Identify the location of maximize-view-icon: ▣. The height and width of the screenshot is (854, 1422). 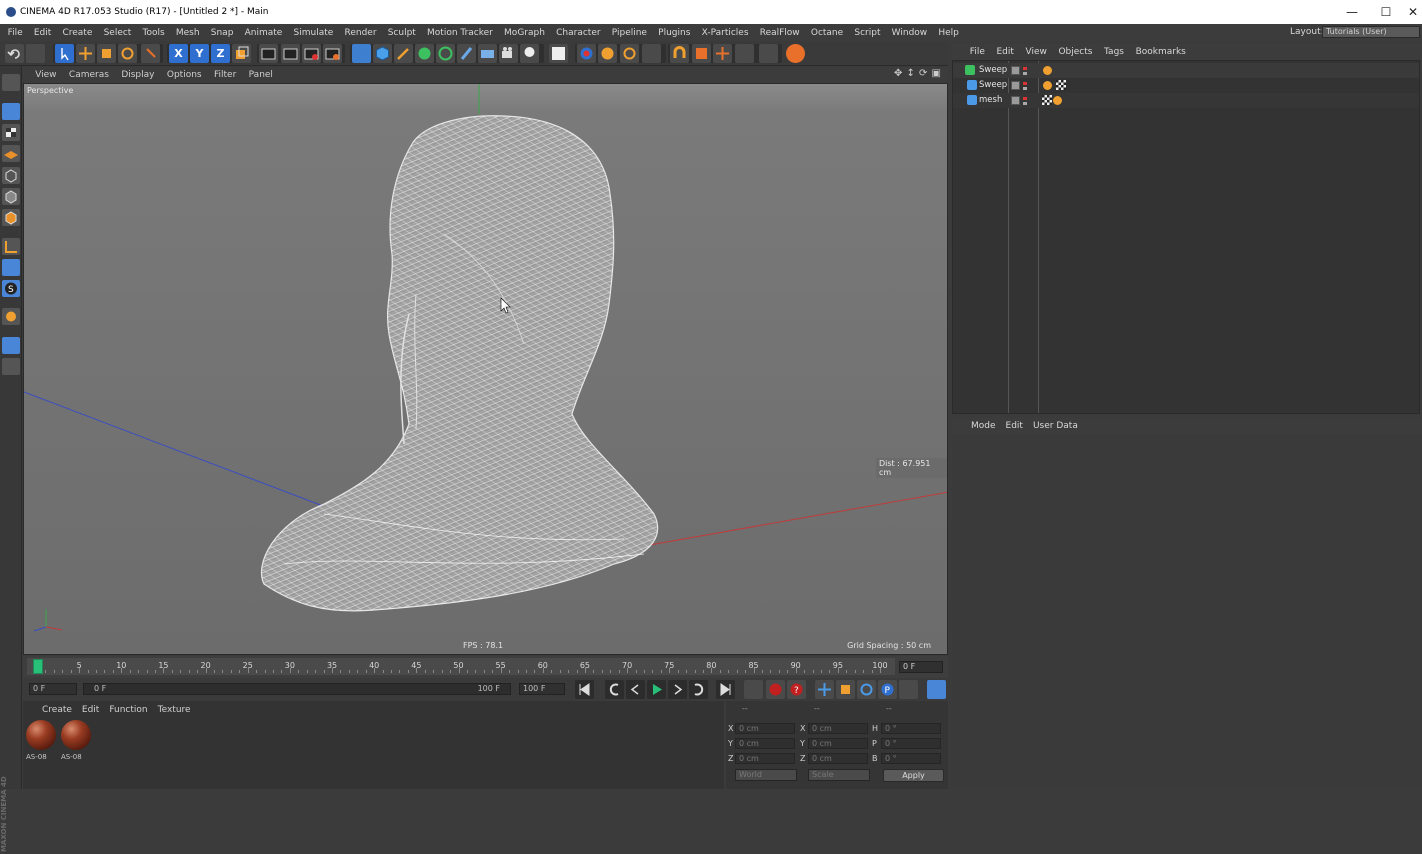
(937, 74).